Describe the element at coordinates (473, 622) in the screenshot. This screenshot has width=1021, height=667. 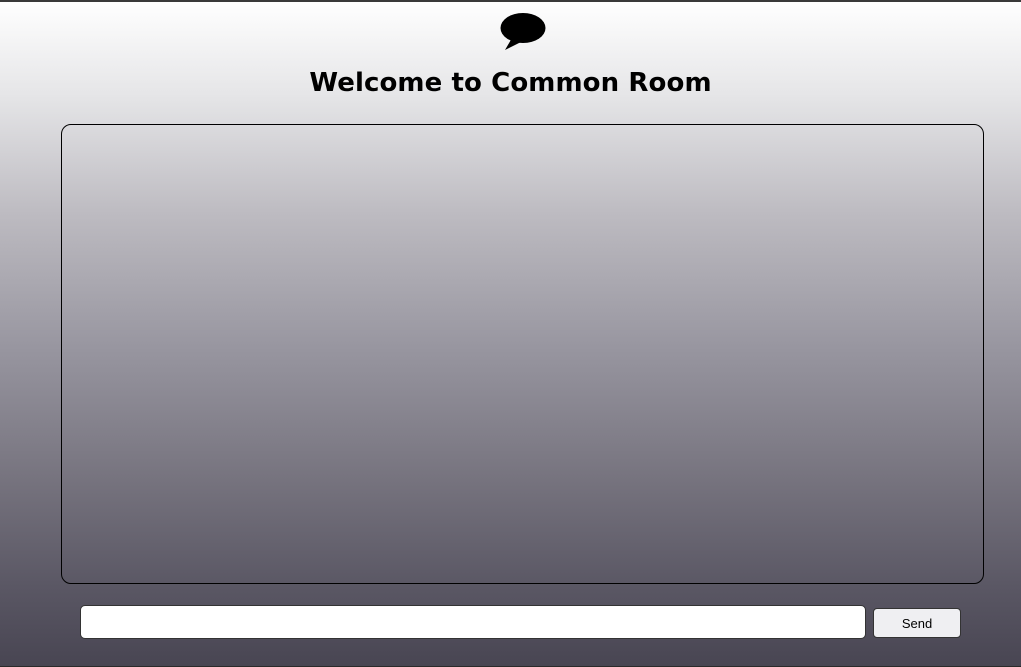
I see `message-input` at that location.